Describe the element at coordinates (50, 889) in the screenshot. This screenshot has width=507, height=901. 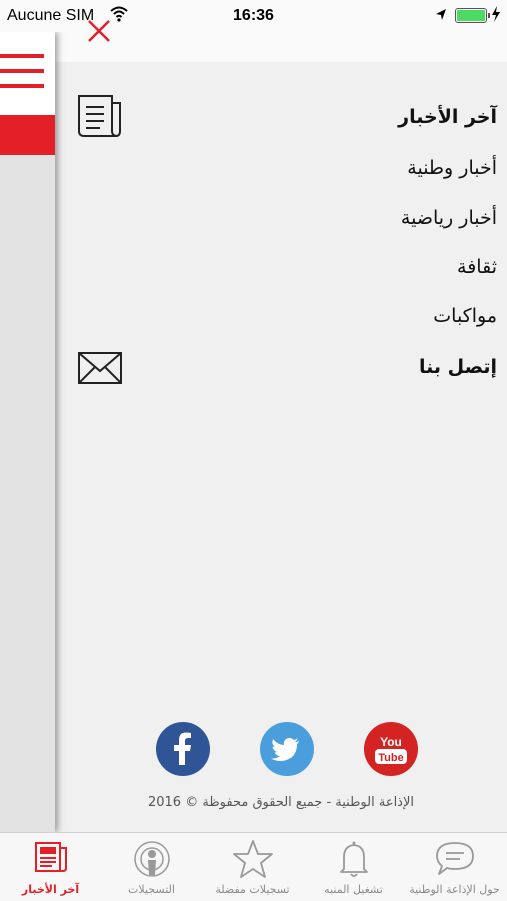
I see `tab-label: آخر الأخبار` at that location.